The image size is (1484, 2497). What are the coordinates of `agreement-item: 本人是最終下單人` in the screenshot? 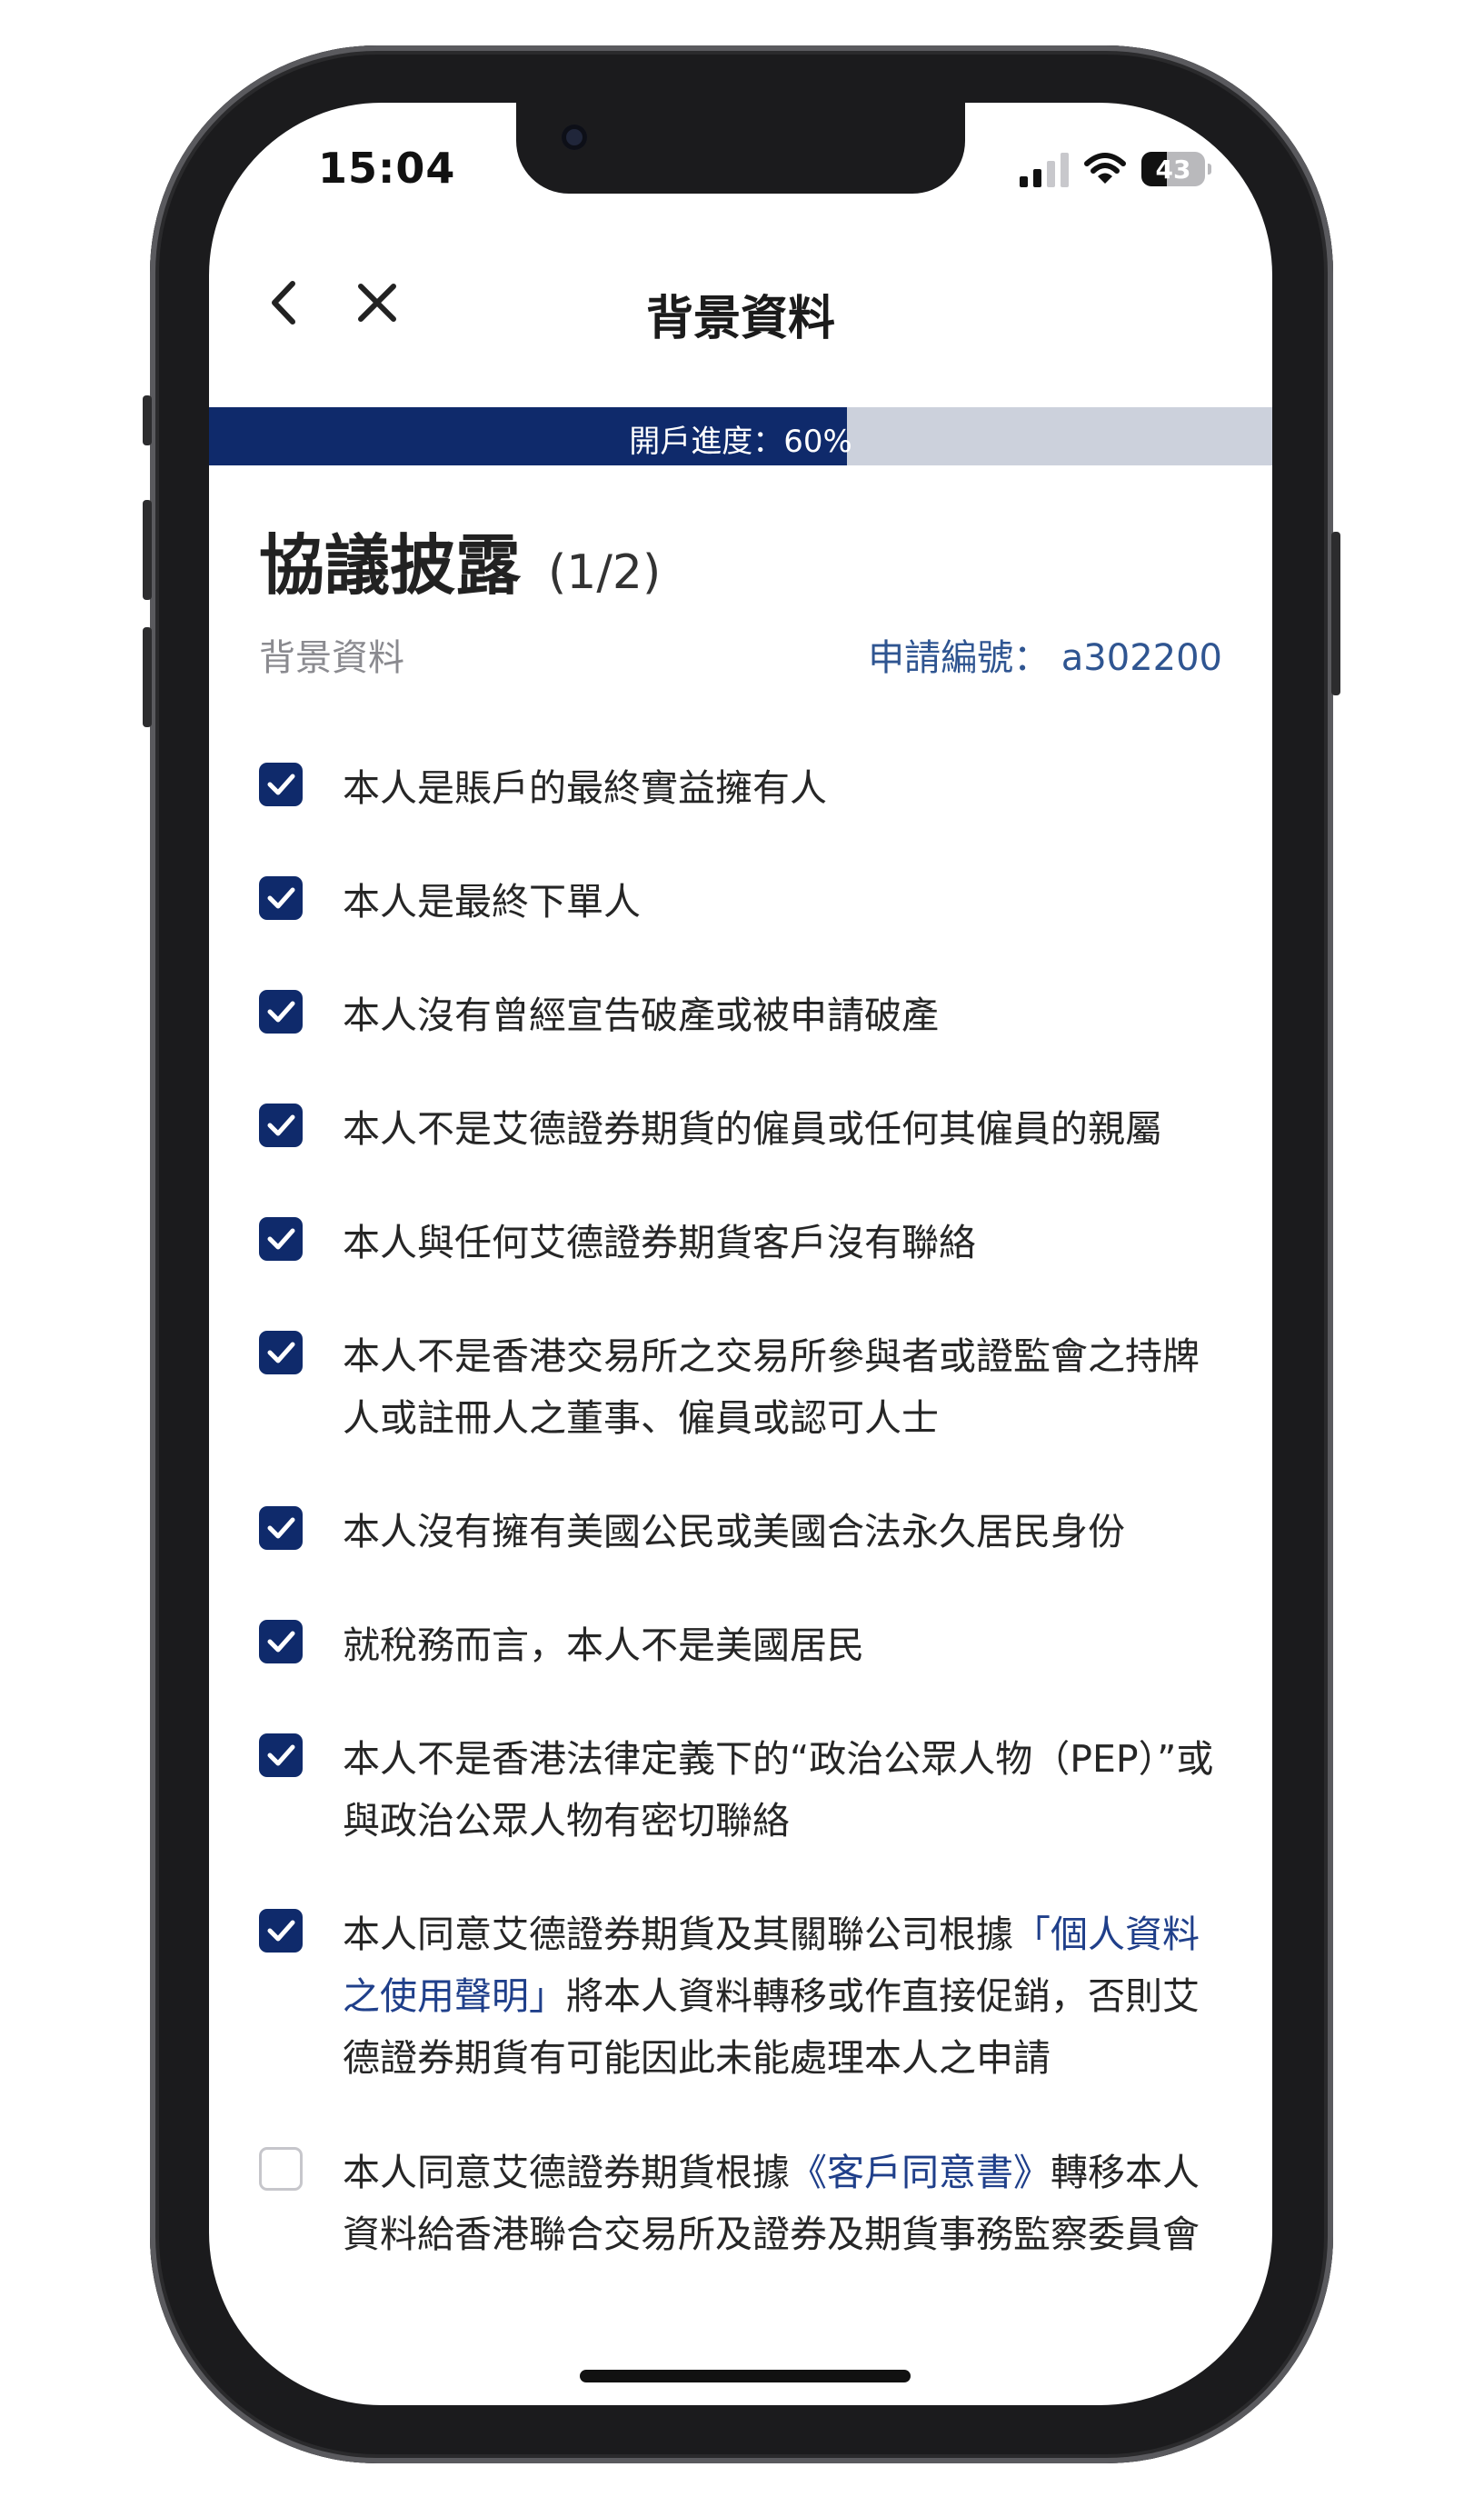 It's located at (740, 902).